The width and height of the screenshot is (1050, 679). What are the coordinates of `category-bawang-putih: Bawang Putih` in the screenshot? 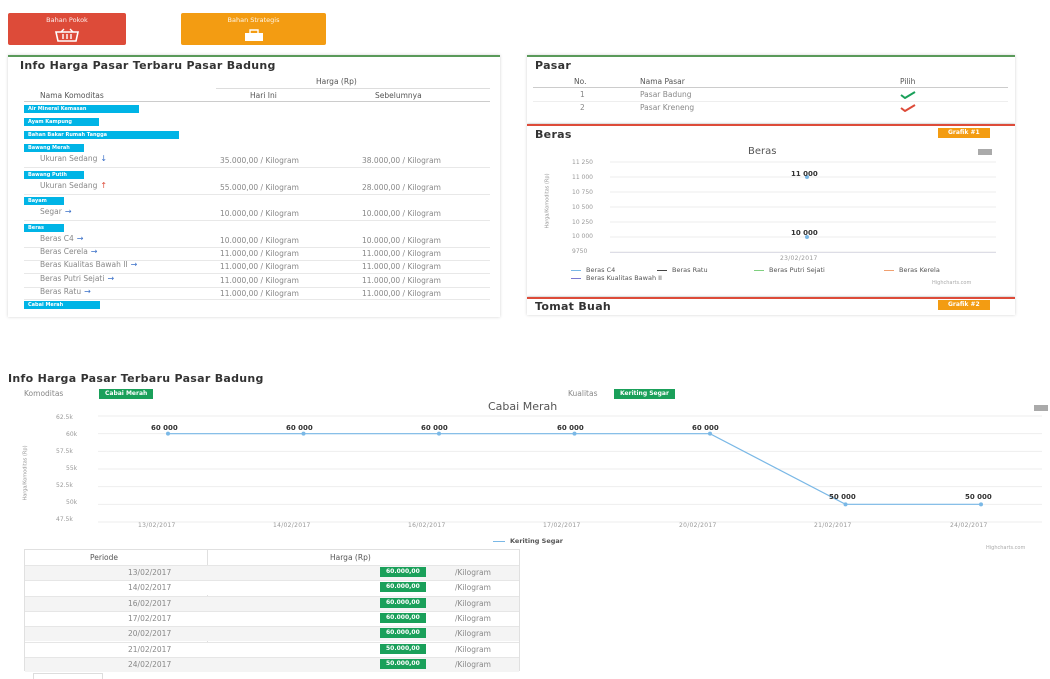 It's located at (54, 175).